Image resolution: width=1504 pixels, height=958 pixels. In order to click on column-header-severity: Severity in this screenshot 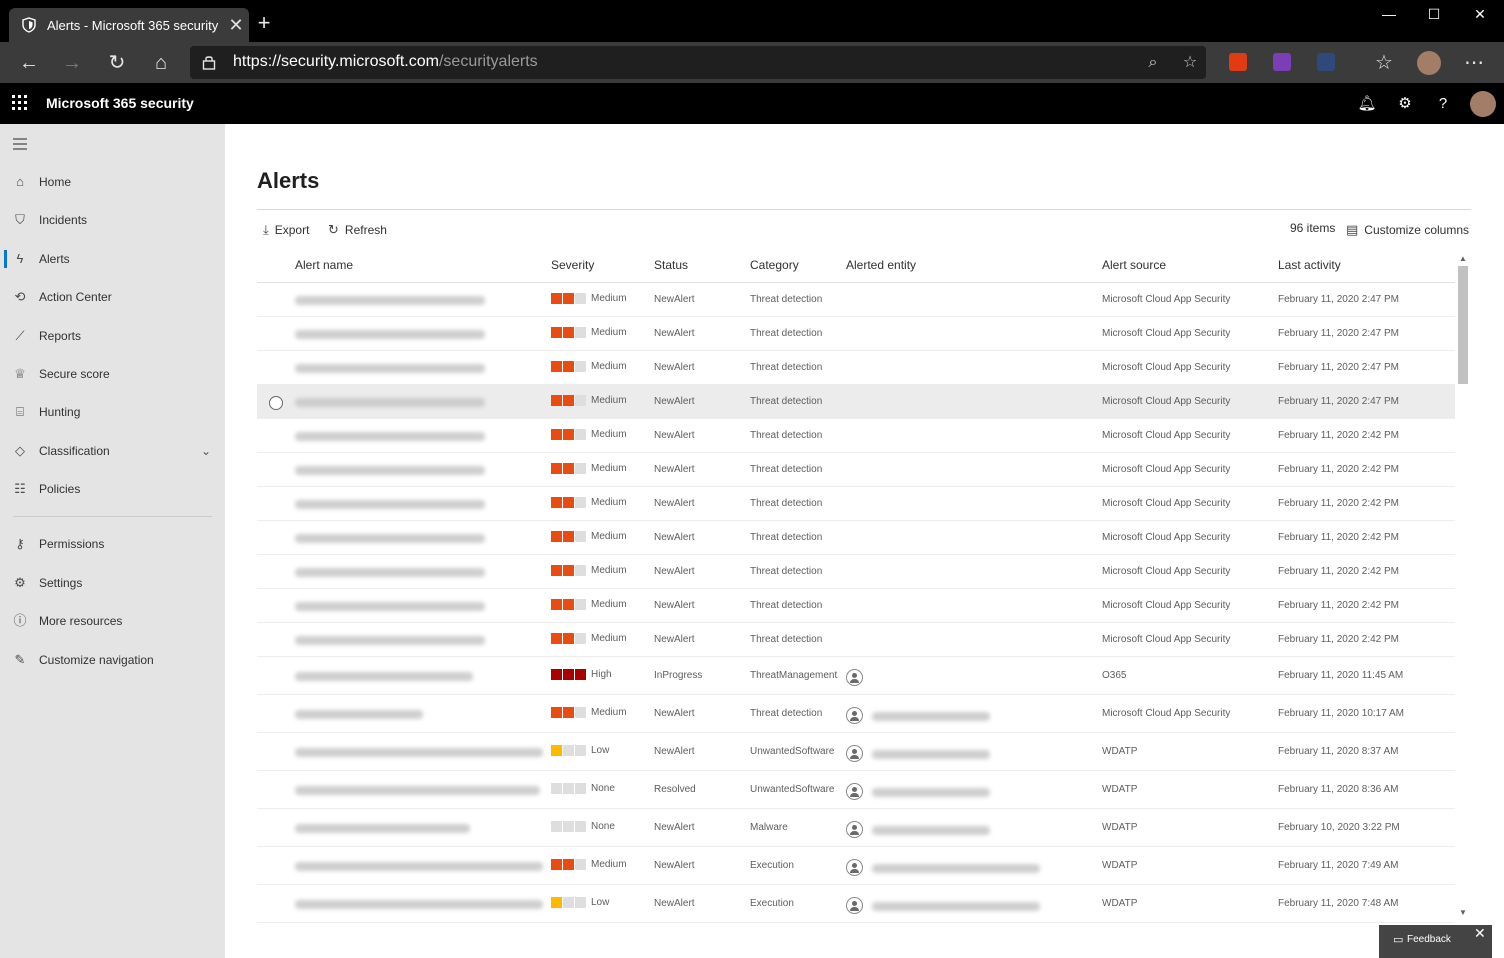, I will do `click(572, 265)`.